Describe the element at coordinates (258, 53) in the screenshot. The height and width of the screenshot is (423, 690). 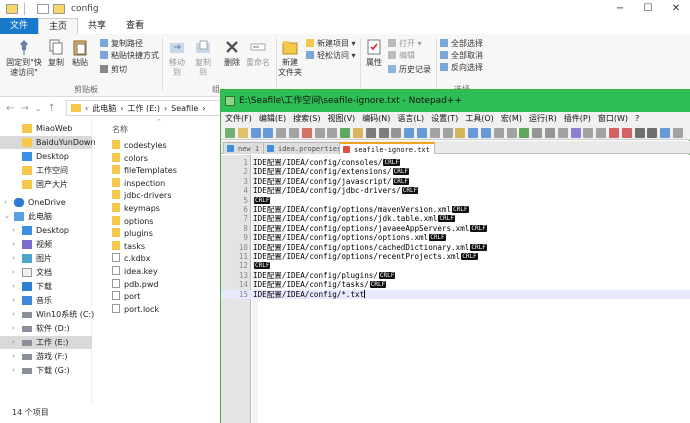
I see `rename-button: 重命名` at that location.